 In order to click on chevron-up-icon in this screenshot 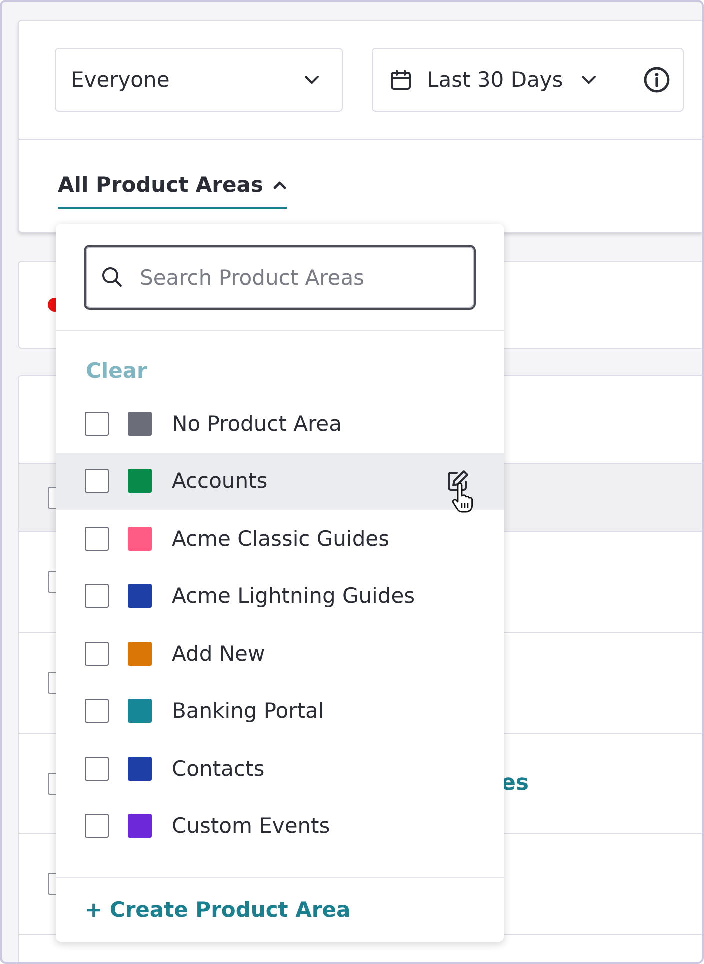, I will do `click(280, 185)`.